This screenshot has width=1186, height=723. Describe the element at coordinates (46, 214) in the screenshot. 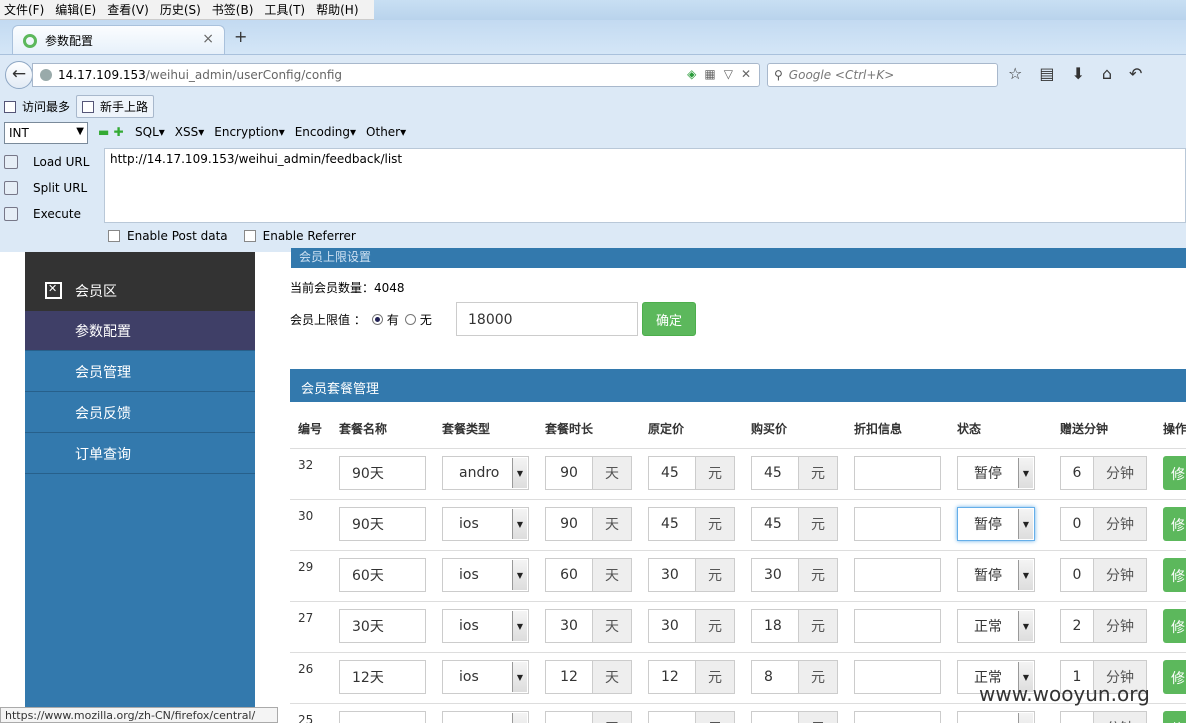

I see `execute-button: Execute` at that location.